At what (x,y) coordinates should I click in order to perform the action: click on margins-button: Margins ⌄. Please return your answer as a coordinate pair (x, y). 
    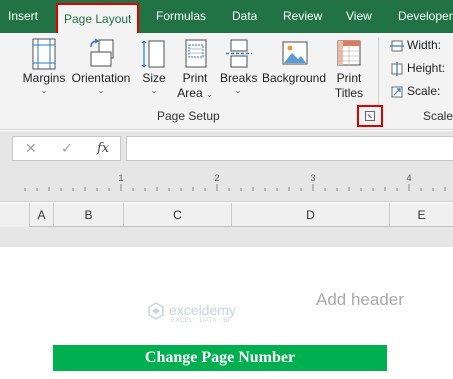
    Looking at the image, I should click on (44, 66).